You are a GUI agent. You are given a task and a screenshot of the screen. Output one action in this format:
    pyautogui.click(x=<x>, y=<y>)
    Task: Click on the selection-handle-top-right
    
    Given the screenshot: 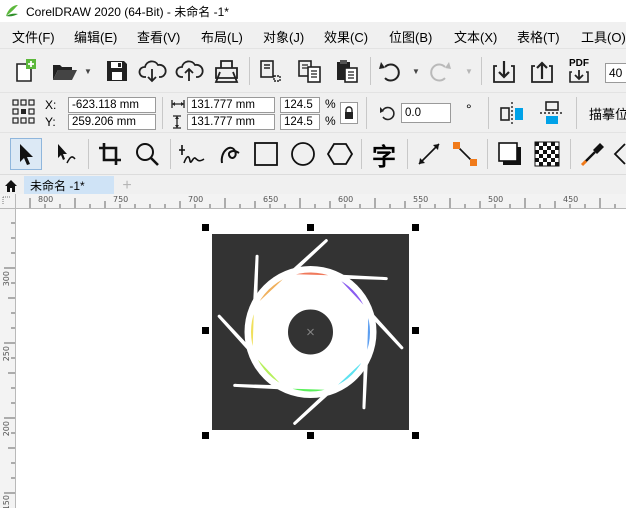 What is the action you would take?
    pyautogui.click(x=415, y=227)
    